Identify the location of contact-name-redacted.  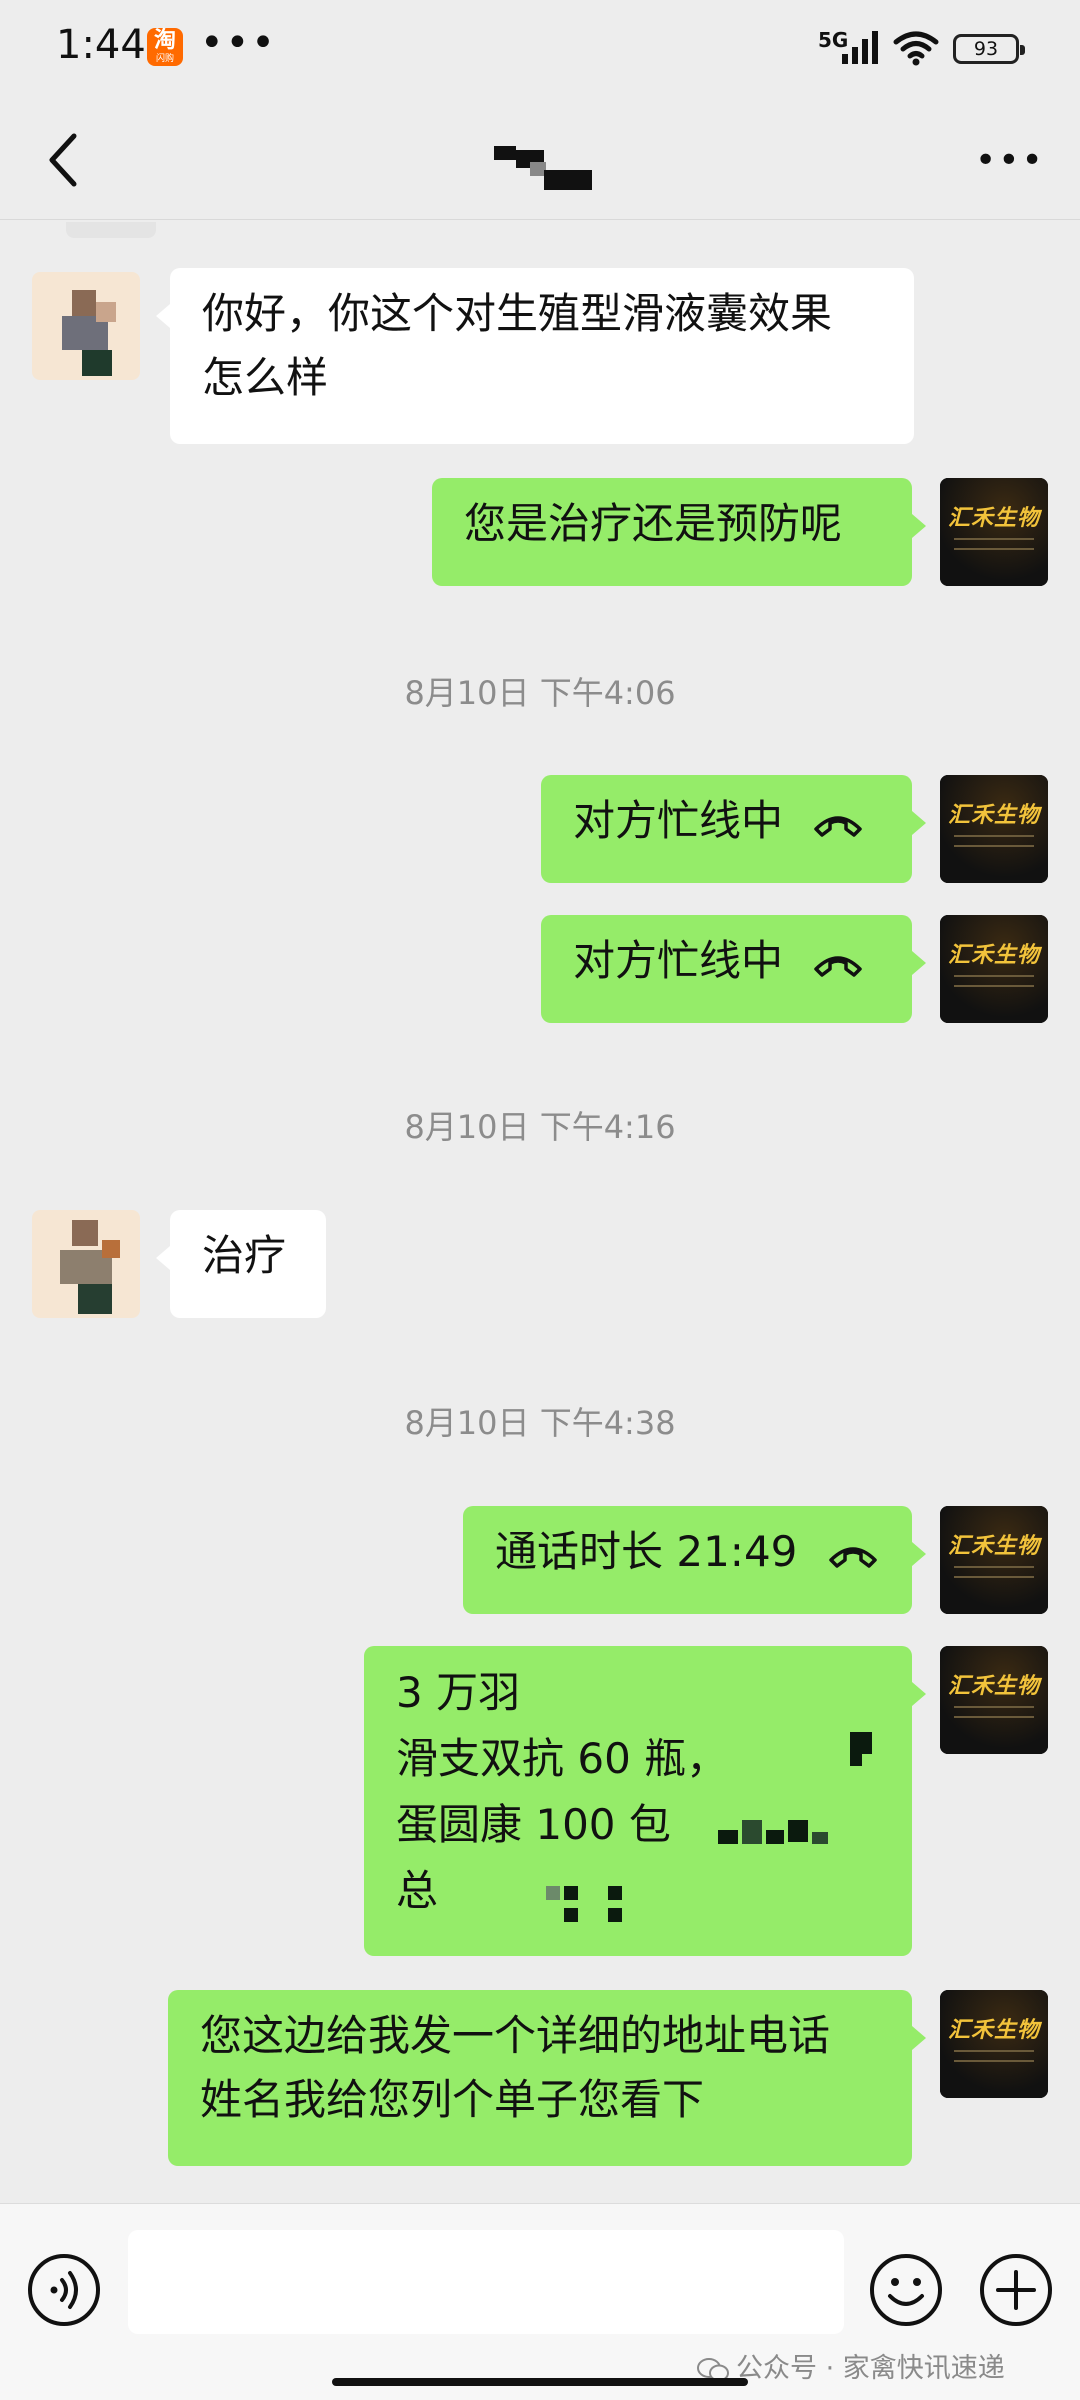
(543, 168).